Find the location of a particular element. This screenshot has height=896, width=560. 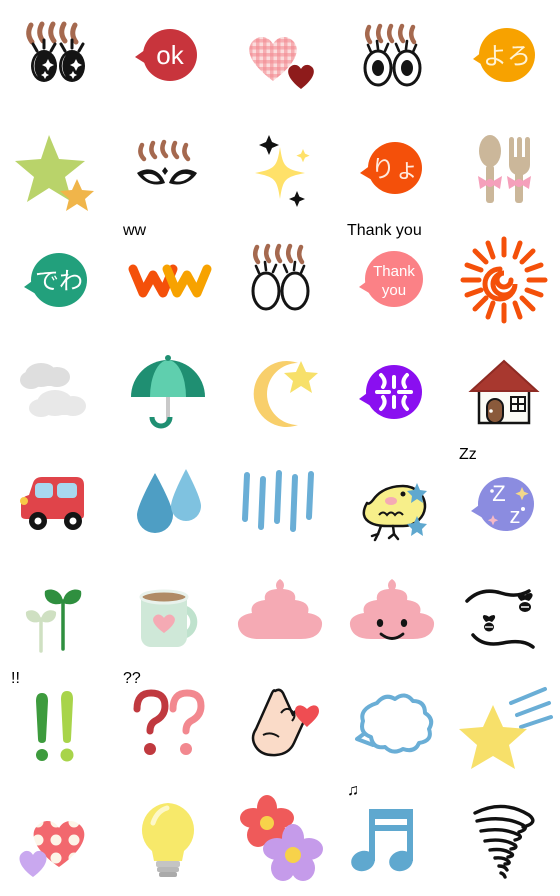

ww-text: ww is located at coordinates (134, 230).